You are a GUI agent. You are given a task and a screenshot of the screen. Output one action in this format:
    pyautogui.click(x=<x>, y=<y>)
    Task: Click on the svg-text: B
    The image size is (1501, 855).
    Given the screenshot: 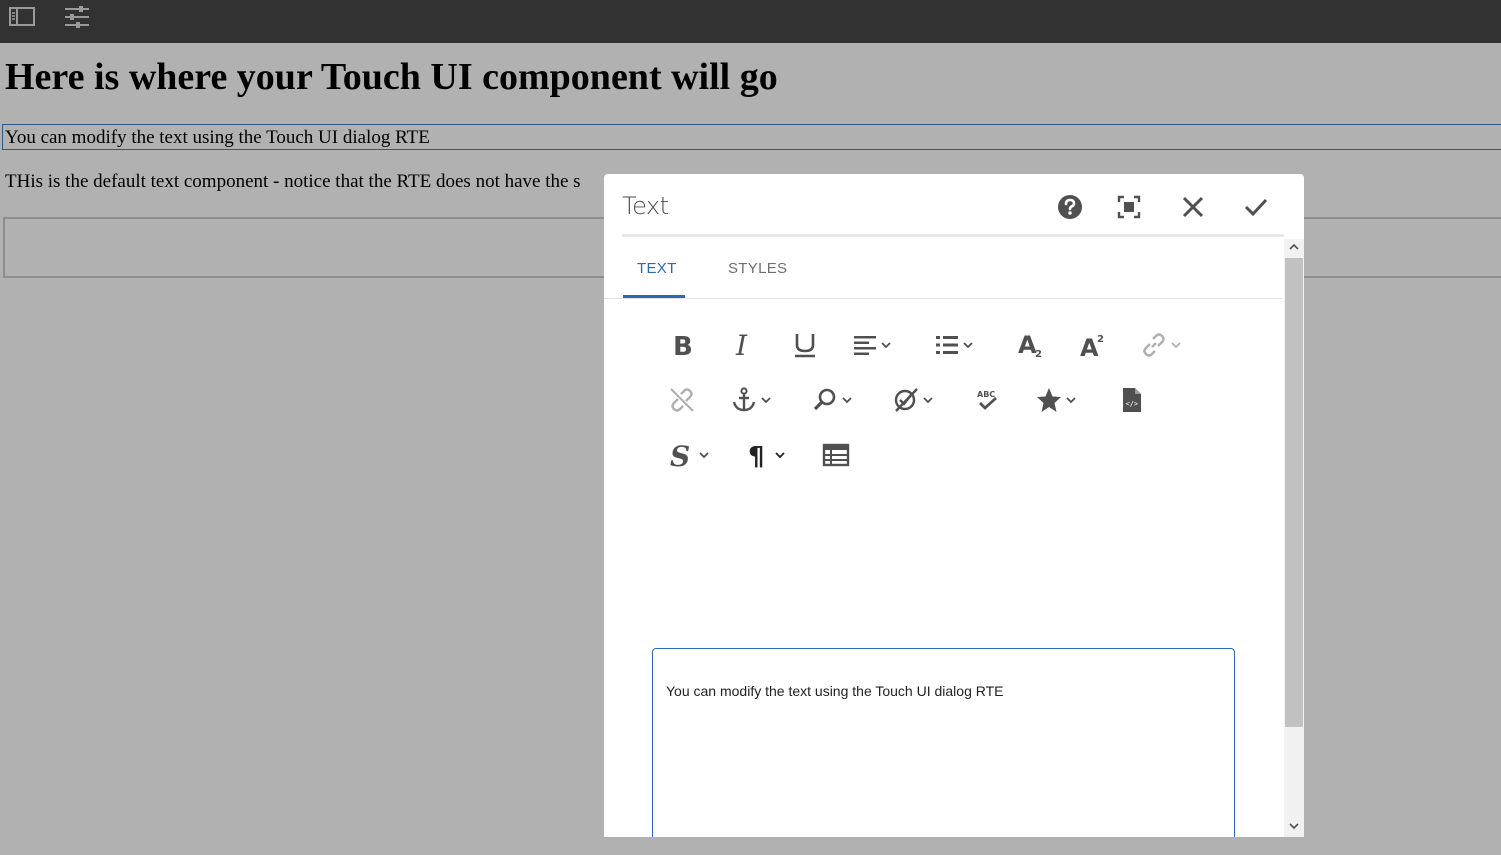 What is the action you would take?
    pyautogui.click(x=683, y=346)
    